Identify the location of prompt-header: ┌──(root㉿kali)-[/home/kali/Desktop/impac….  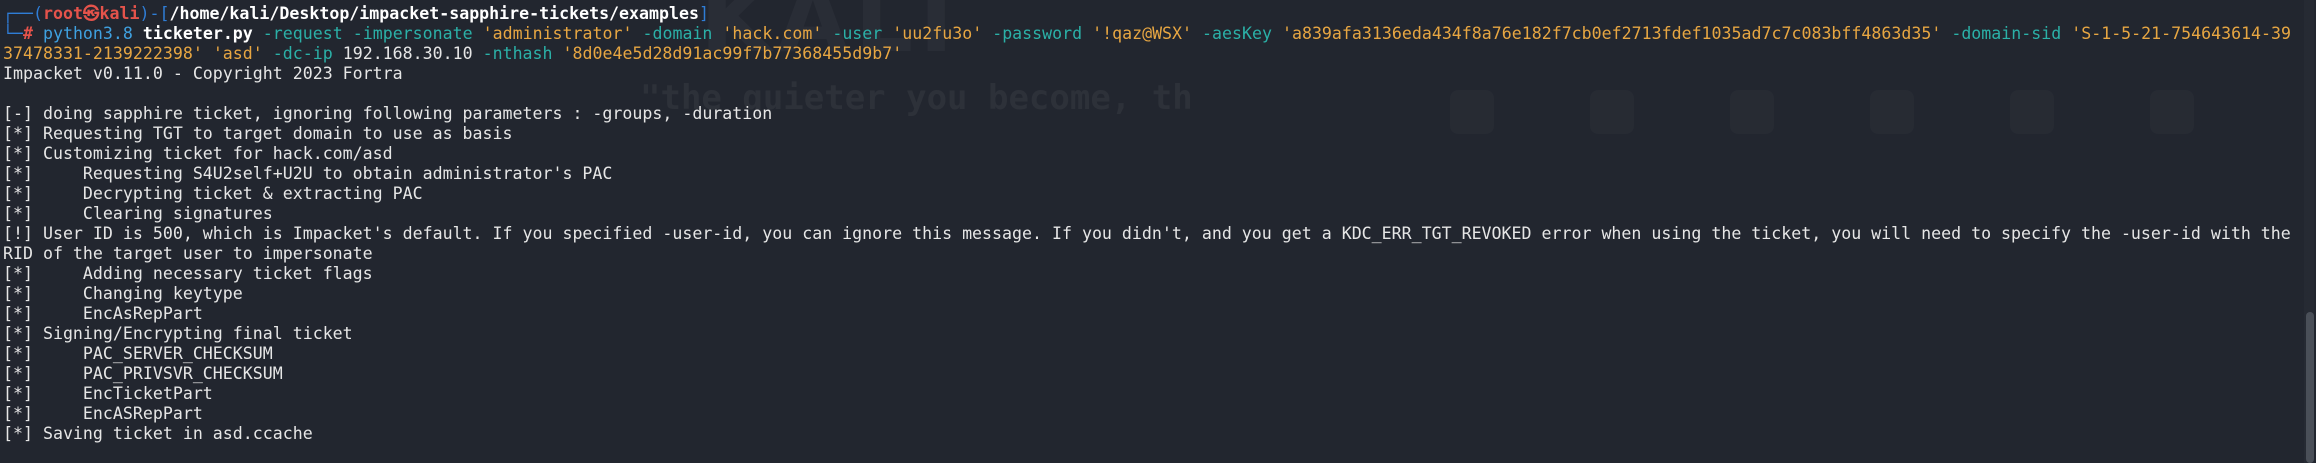
(1147, 14).